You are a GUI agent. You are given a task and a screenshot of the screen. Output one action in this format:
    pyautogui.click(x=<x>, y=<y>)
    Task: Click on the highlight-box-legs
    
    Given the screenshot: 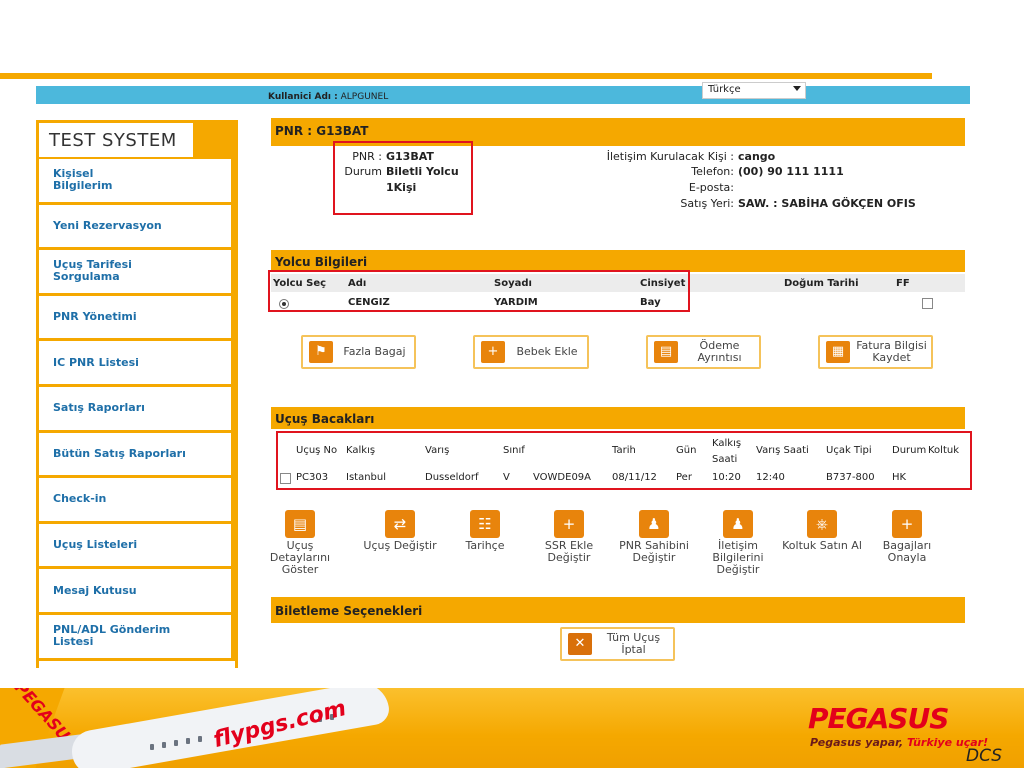 What is the action you would take?
    pyautogui.click(x=624, y=460)
    